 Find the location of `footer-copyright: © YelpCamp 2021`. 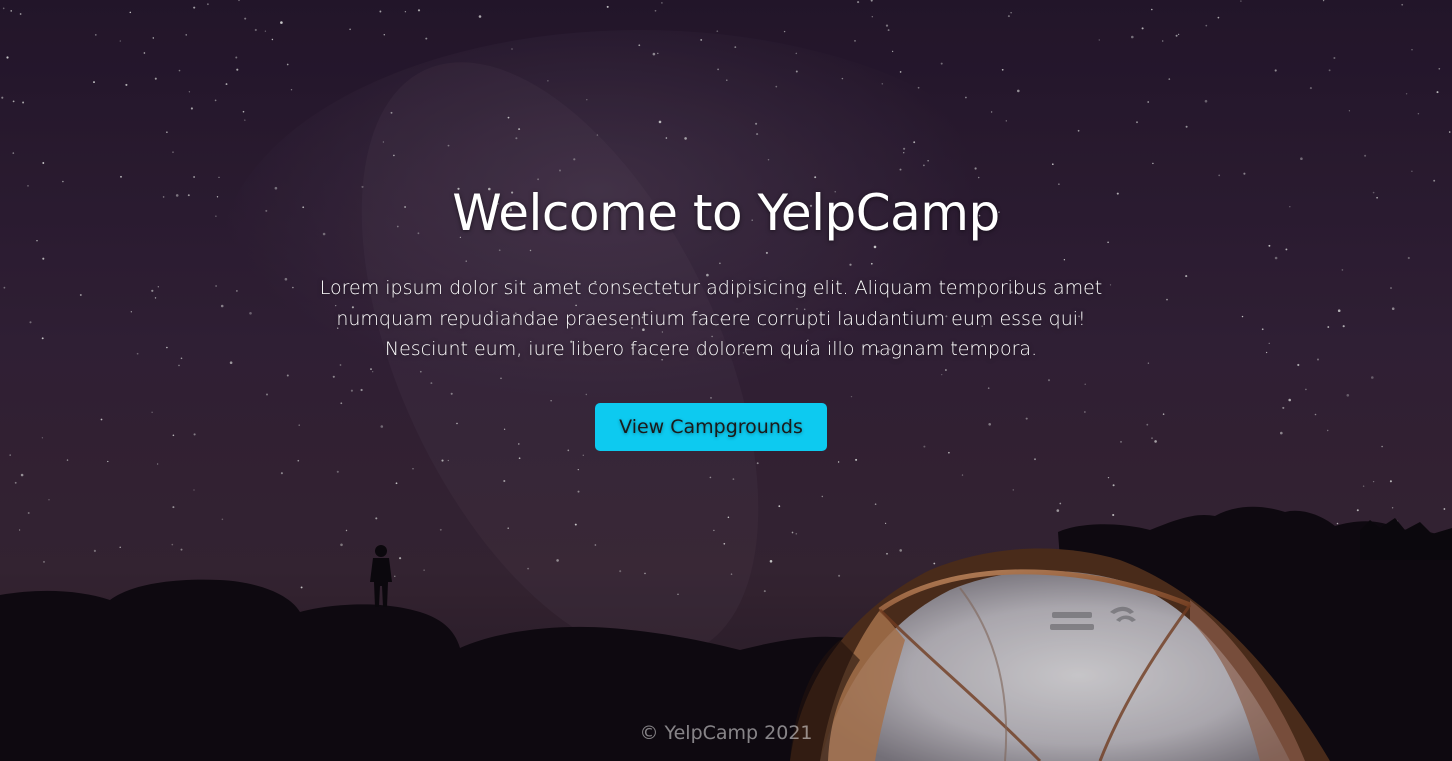

footer-copyright: © YelpCamp 2021 is located at coordinates (726, 733).